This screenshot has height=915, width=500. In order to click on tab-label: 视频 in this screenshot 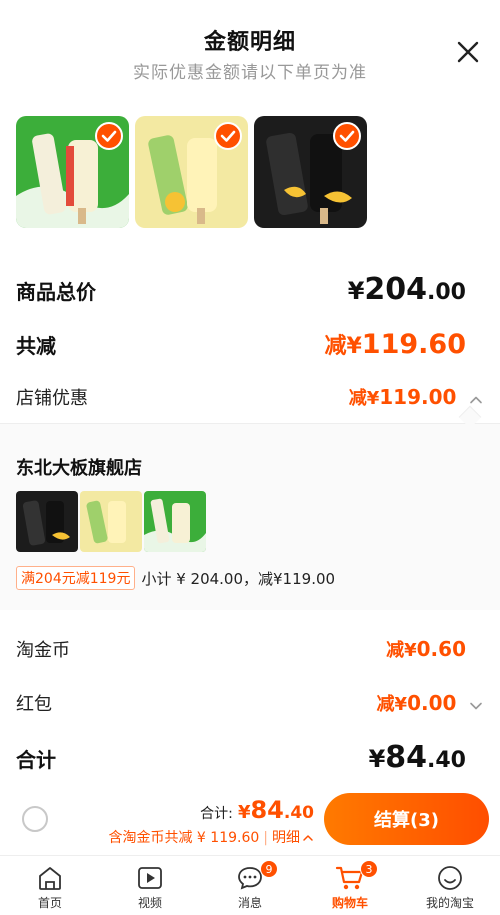, I will do `click(149, 903)`.